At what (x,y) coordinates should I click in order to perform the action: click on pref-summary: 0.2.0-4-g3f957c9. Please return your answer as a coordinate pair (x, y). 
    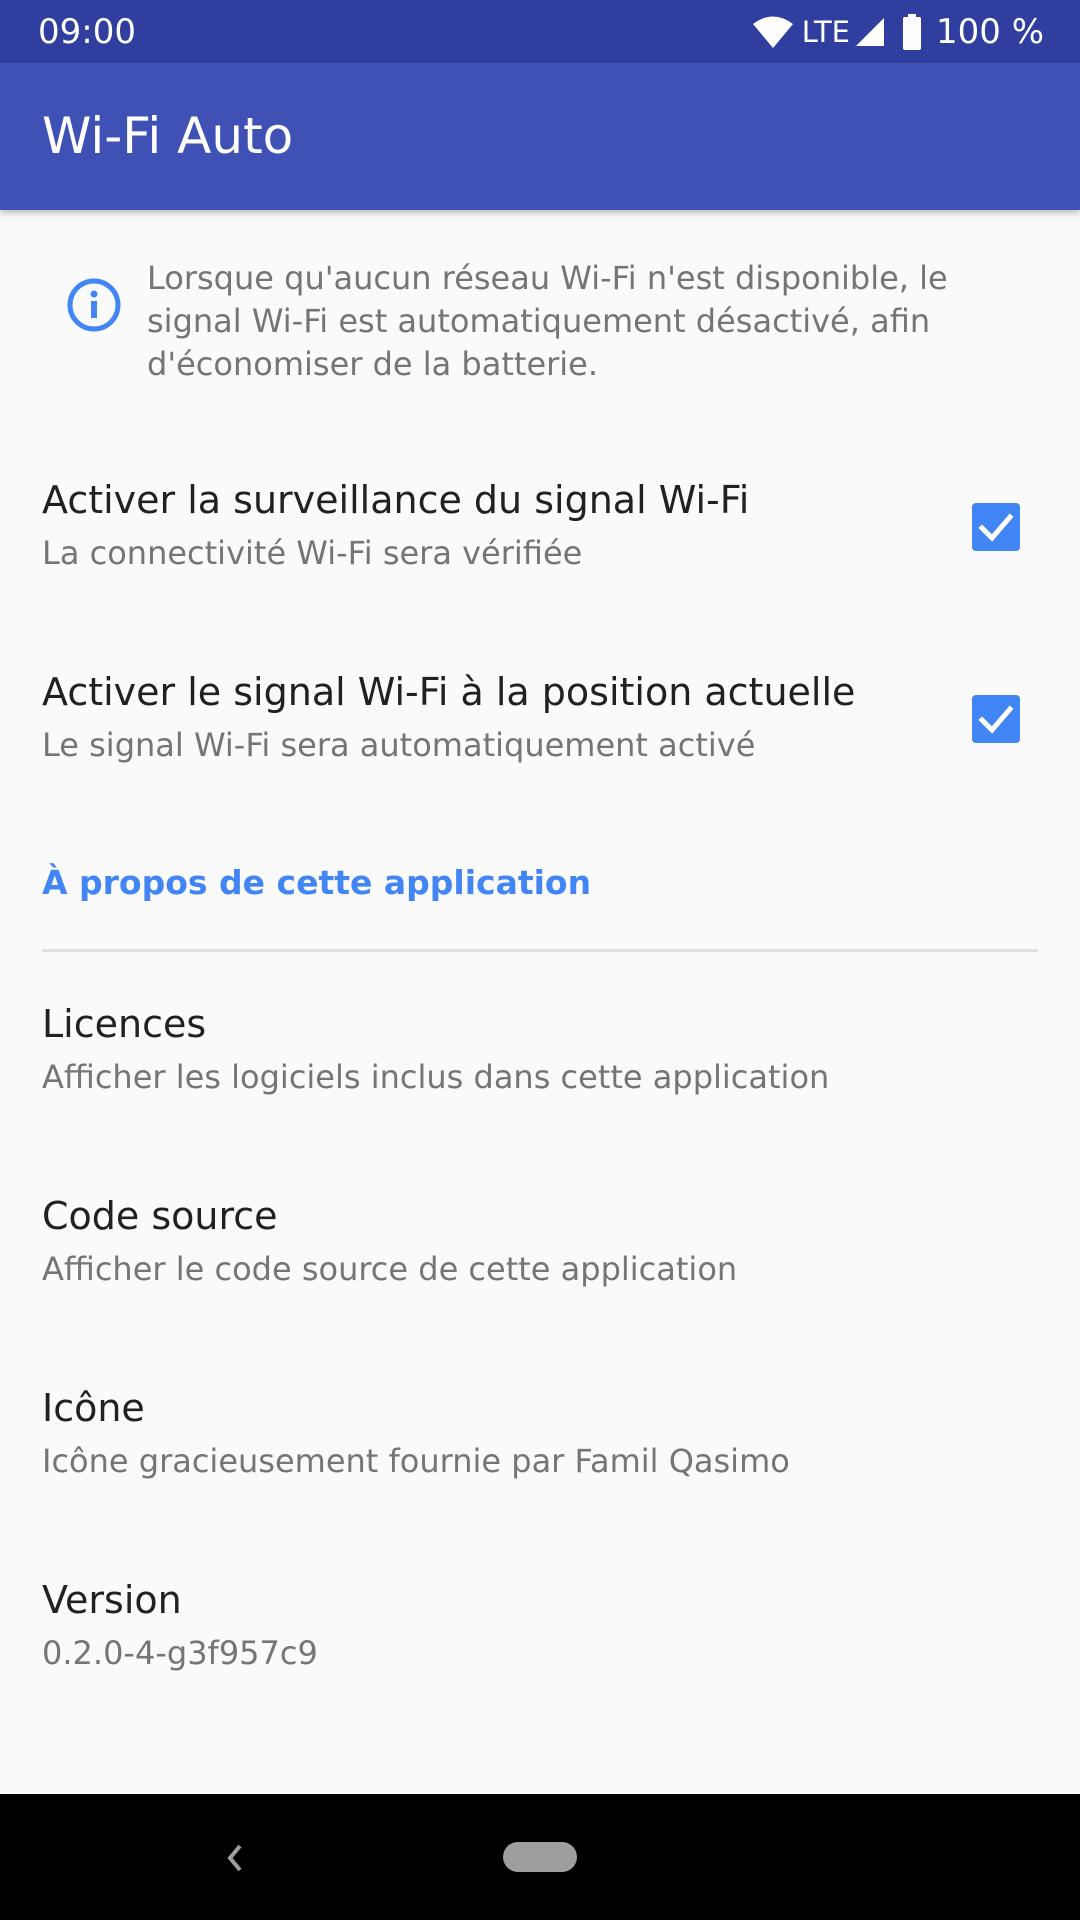
    Looking at the image, I should click on (180, 1653).